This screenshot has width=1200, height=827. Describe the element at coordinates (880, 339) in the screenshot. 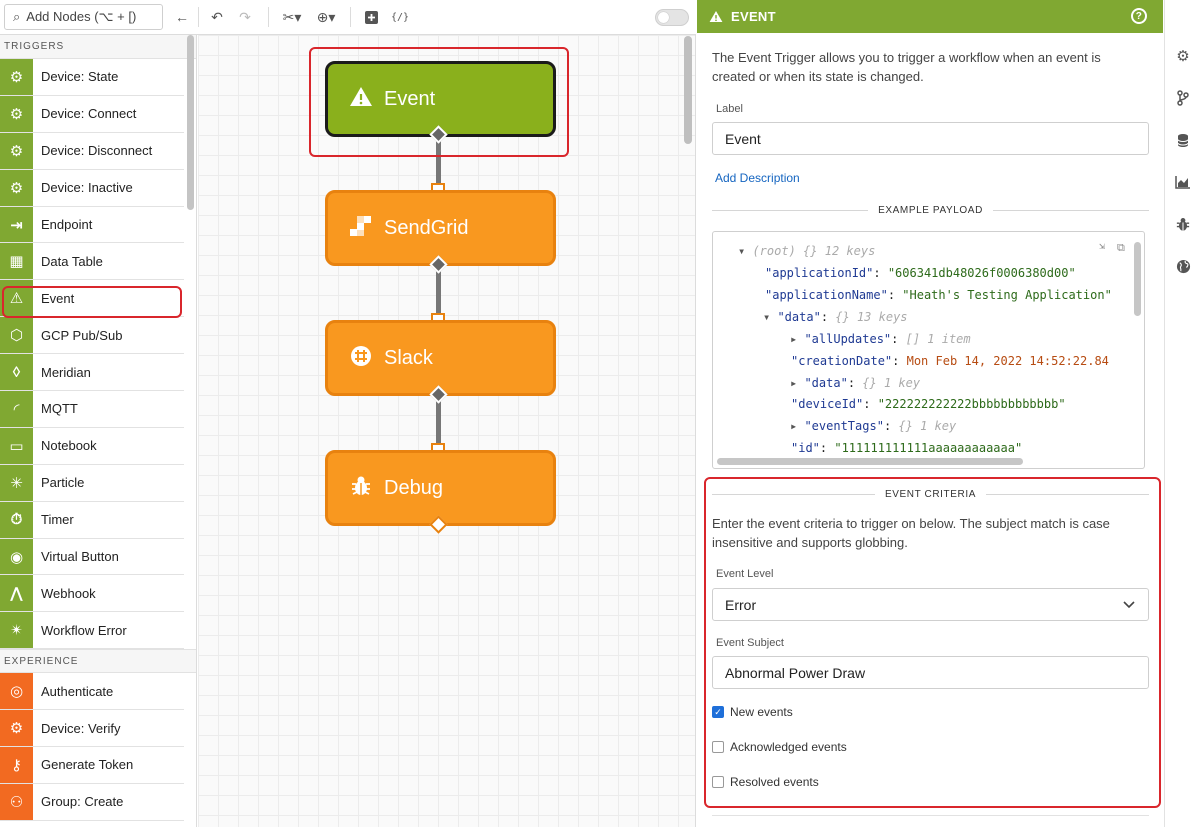

I see `payload-line: ▸ "allUpdates": [] 1 item` at that location.